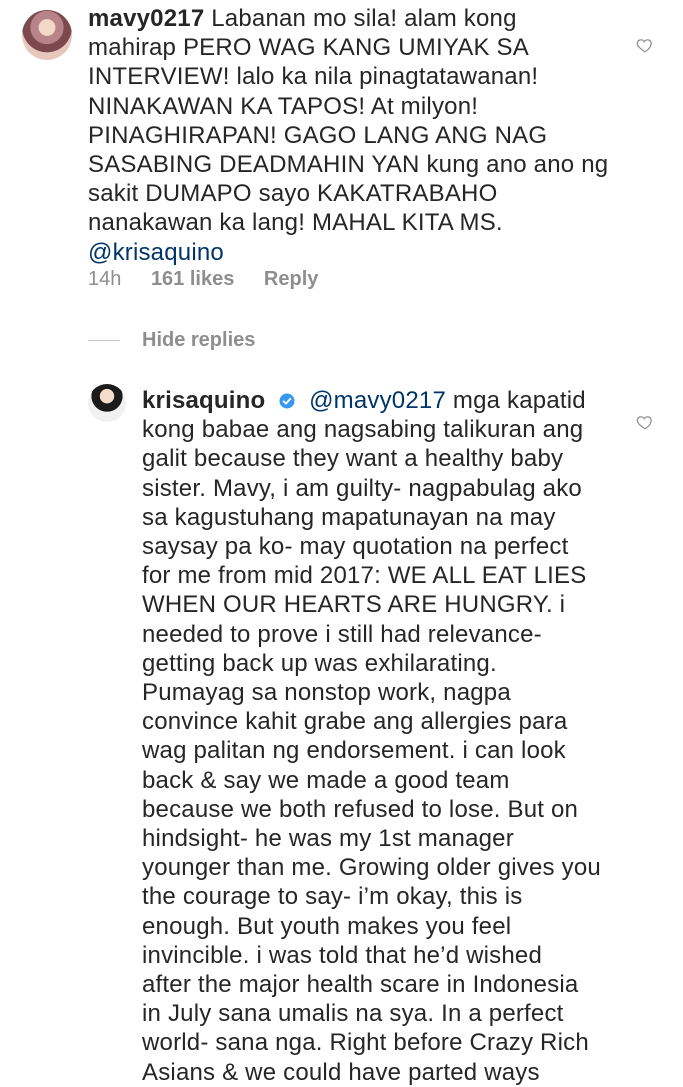 This screenshot has height=1087, width=683. I want to click on comment-text-line: convince kahit grabe ang allergies para, so click(355, 722).